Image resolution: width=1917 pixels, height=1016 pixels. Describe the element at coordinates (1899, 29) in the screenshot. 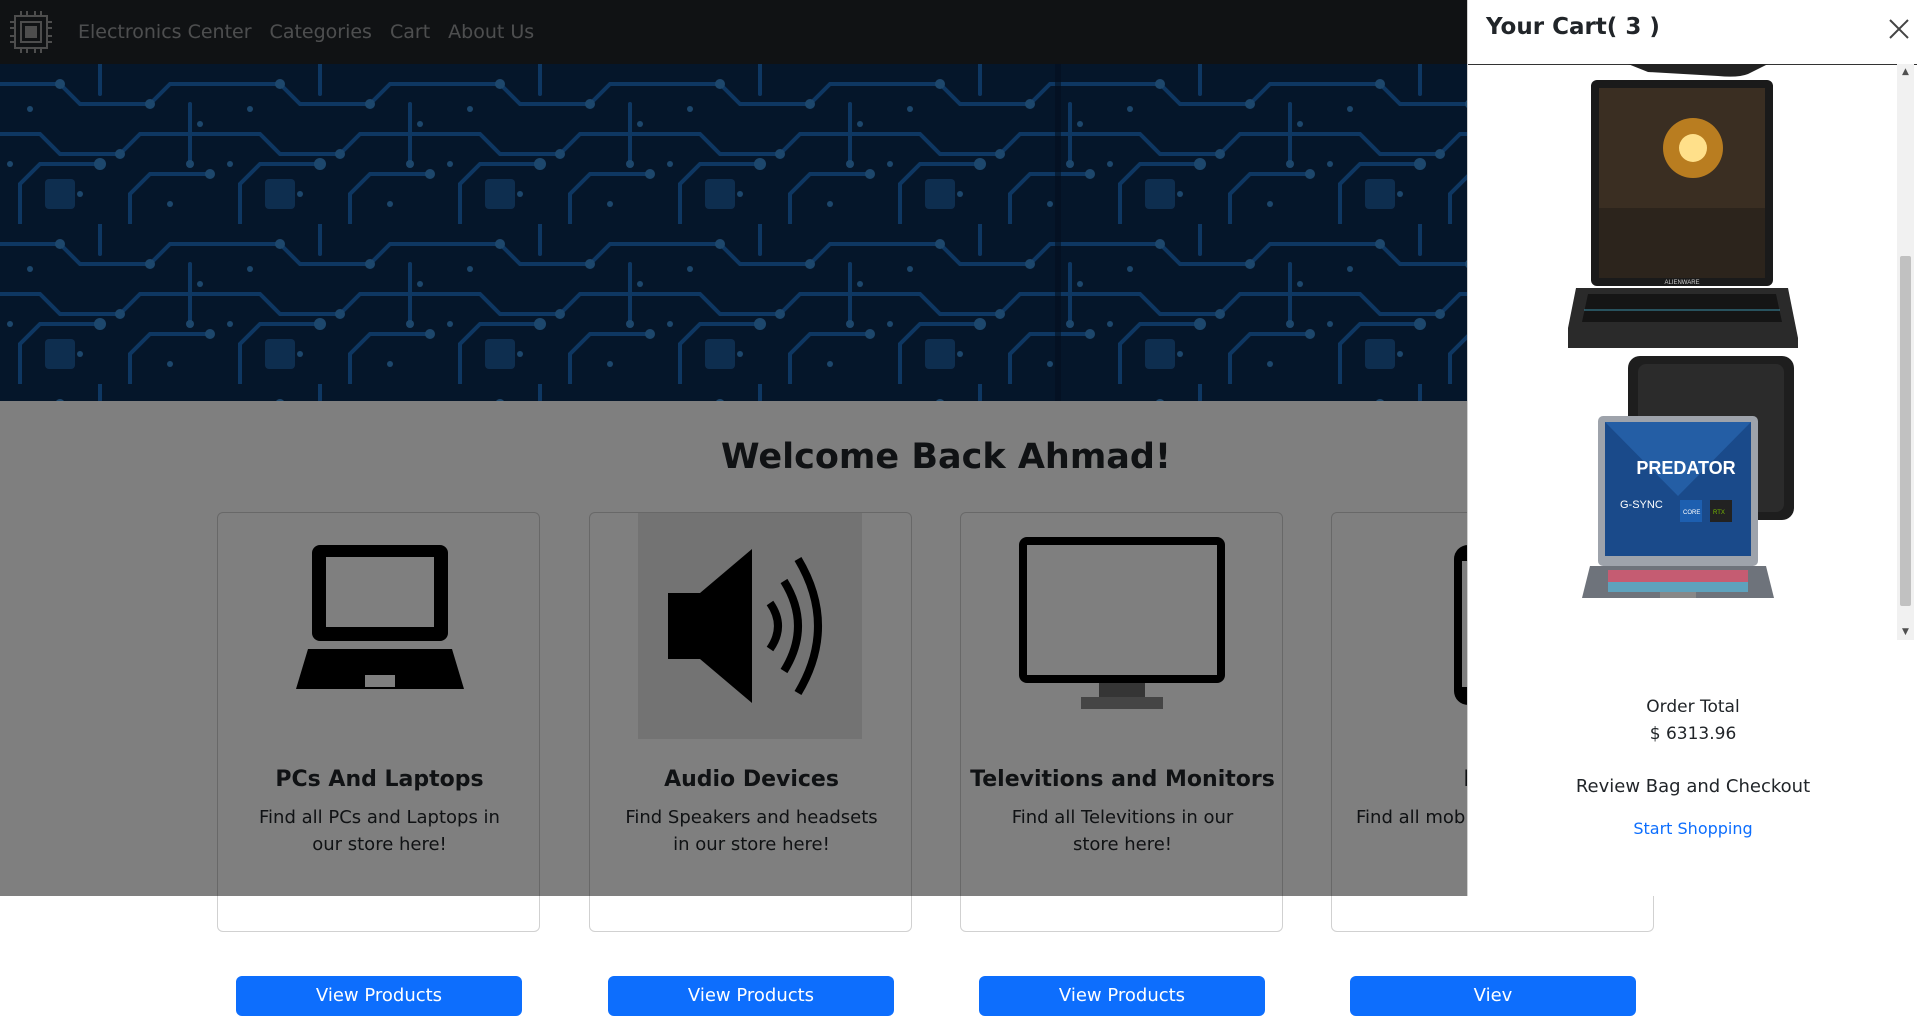

I see `close-icon` at that location.